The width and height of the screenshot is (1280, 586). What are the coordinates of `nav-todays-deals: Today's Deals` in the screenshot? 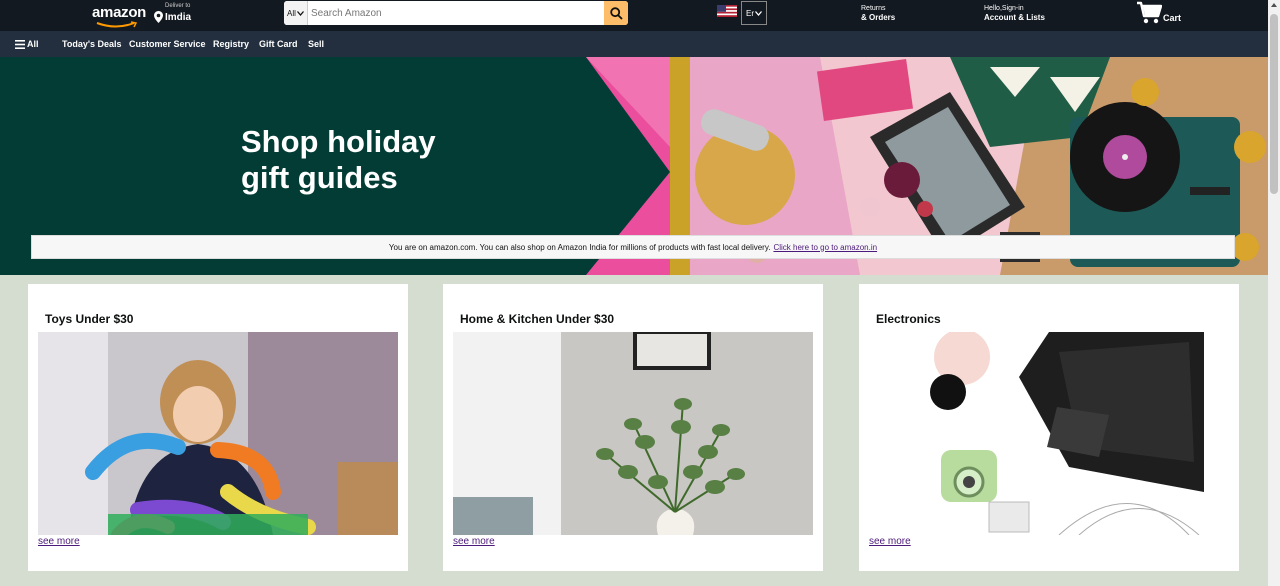 It's located at (92, 44).